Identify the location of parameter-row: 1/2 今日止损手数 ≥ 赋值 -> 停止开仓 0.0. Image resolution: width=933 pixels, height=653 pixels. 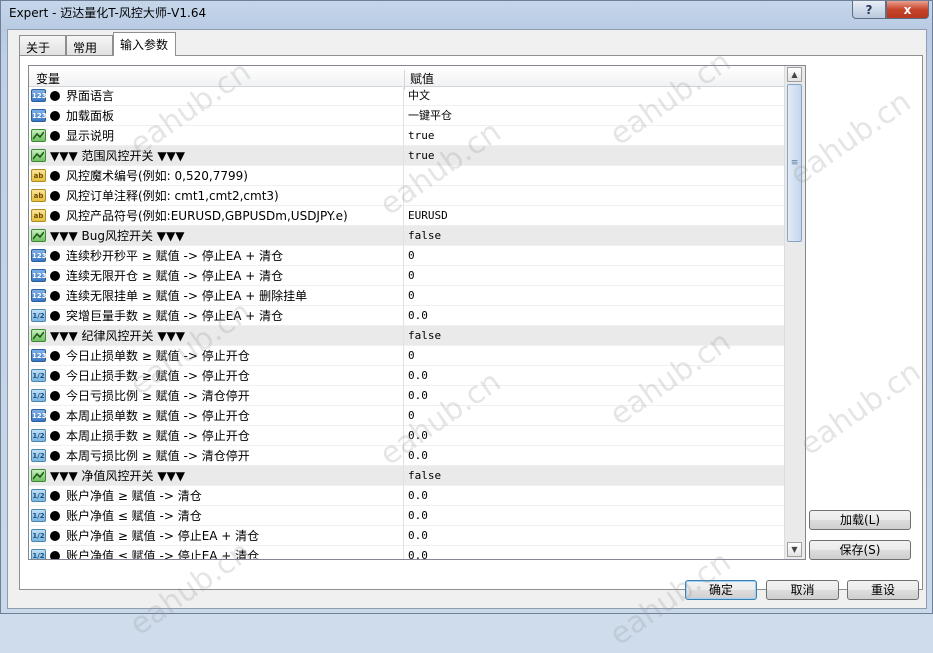
(406, 376).